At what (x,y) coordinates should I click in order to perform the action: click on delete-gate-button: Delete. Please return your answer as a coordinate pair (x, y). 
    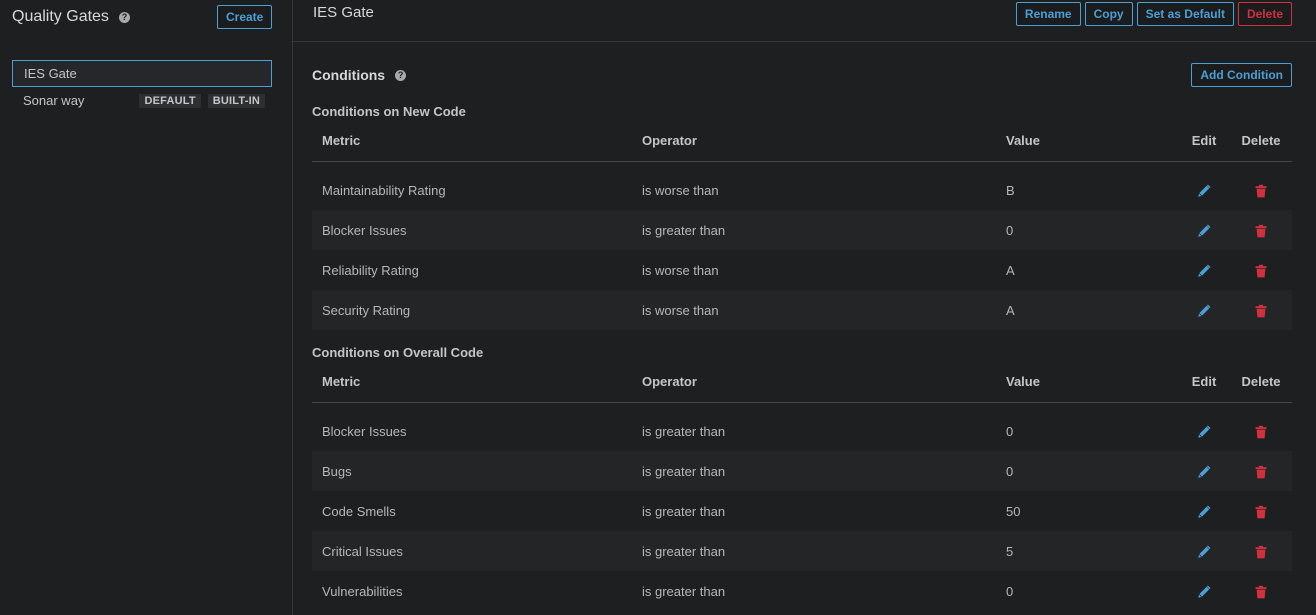
    Looking at the image, I should click on (1264, 14).